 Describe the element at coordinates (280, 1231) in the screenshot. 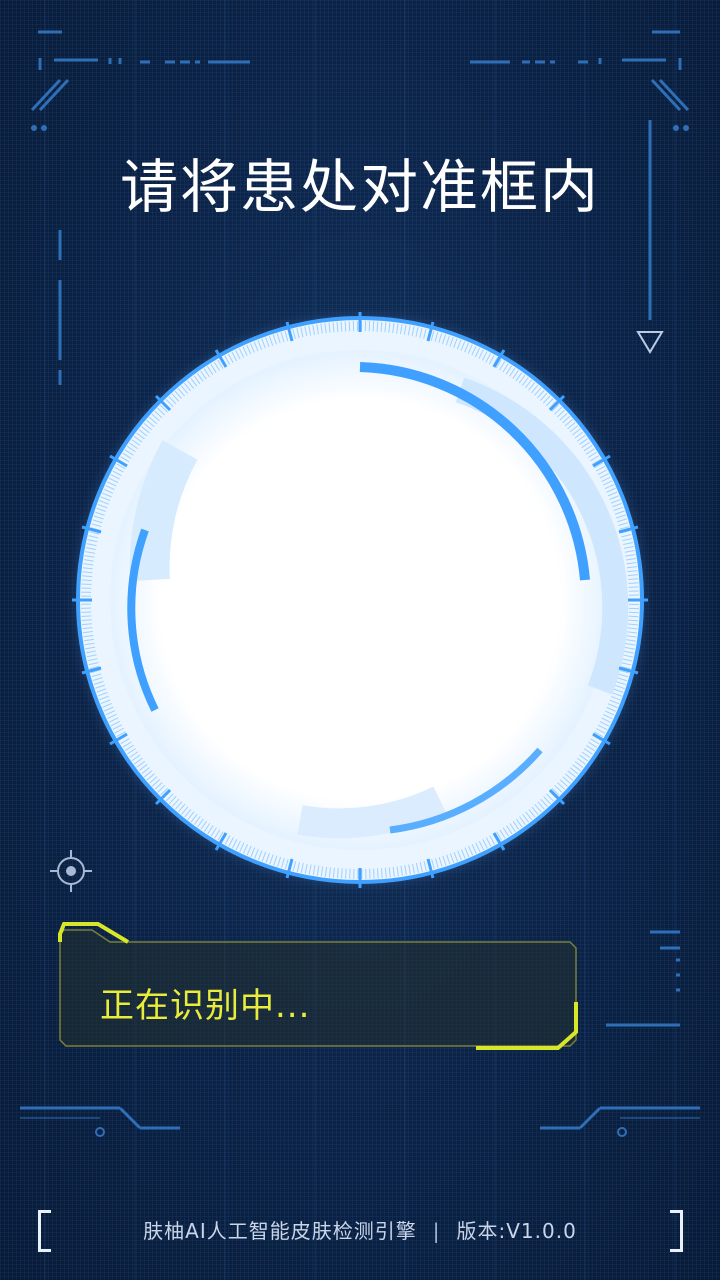

I see `engine-label: 肤柚AI人工智能皮肤检测引擎` at that location.